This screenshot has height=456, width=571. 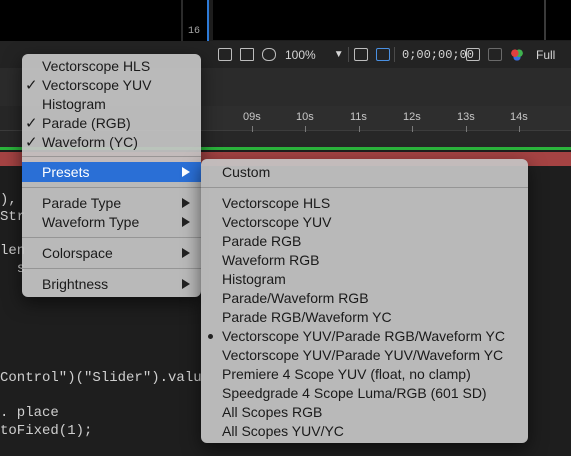 I want to click on zoom-value: 100%, so click(x=300, y=54).